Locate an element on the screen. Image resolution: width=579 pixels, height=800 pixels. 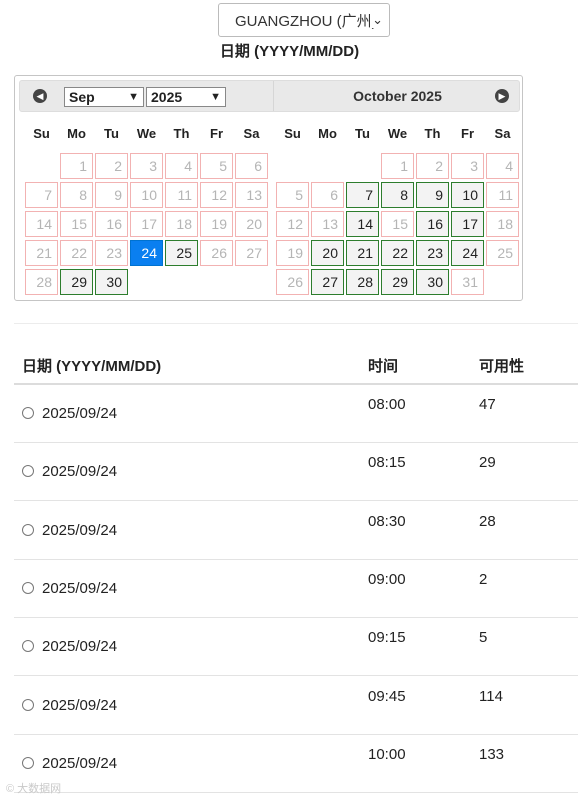
row-divider is located at coordinates (296, 792).